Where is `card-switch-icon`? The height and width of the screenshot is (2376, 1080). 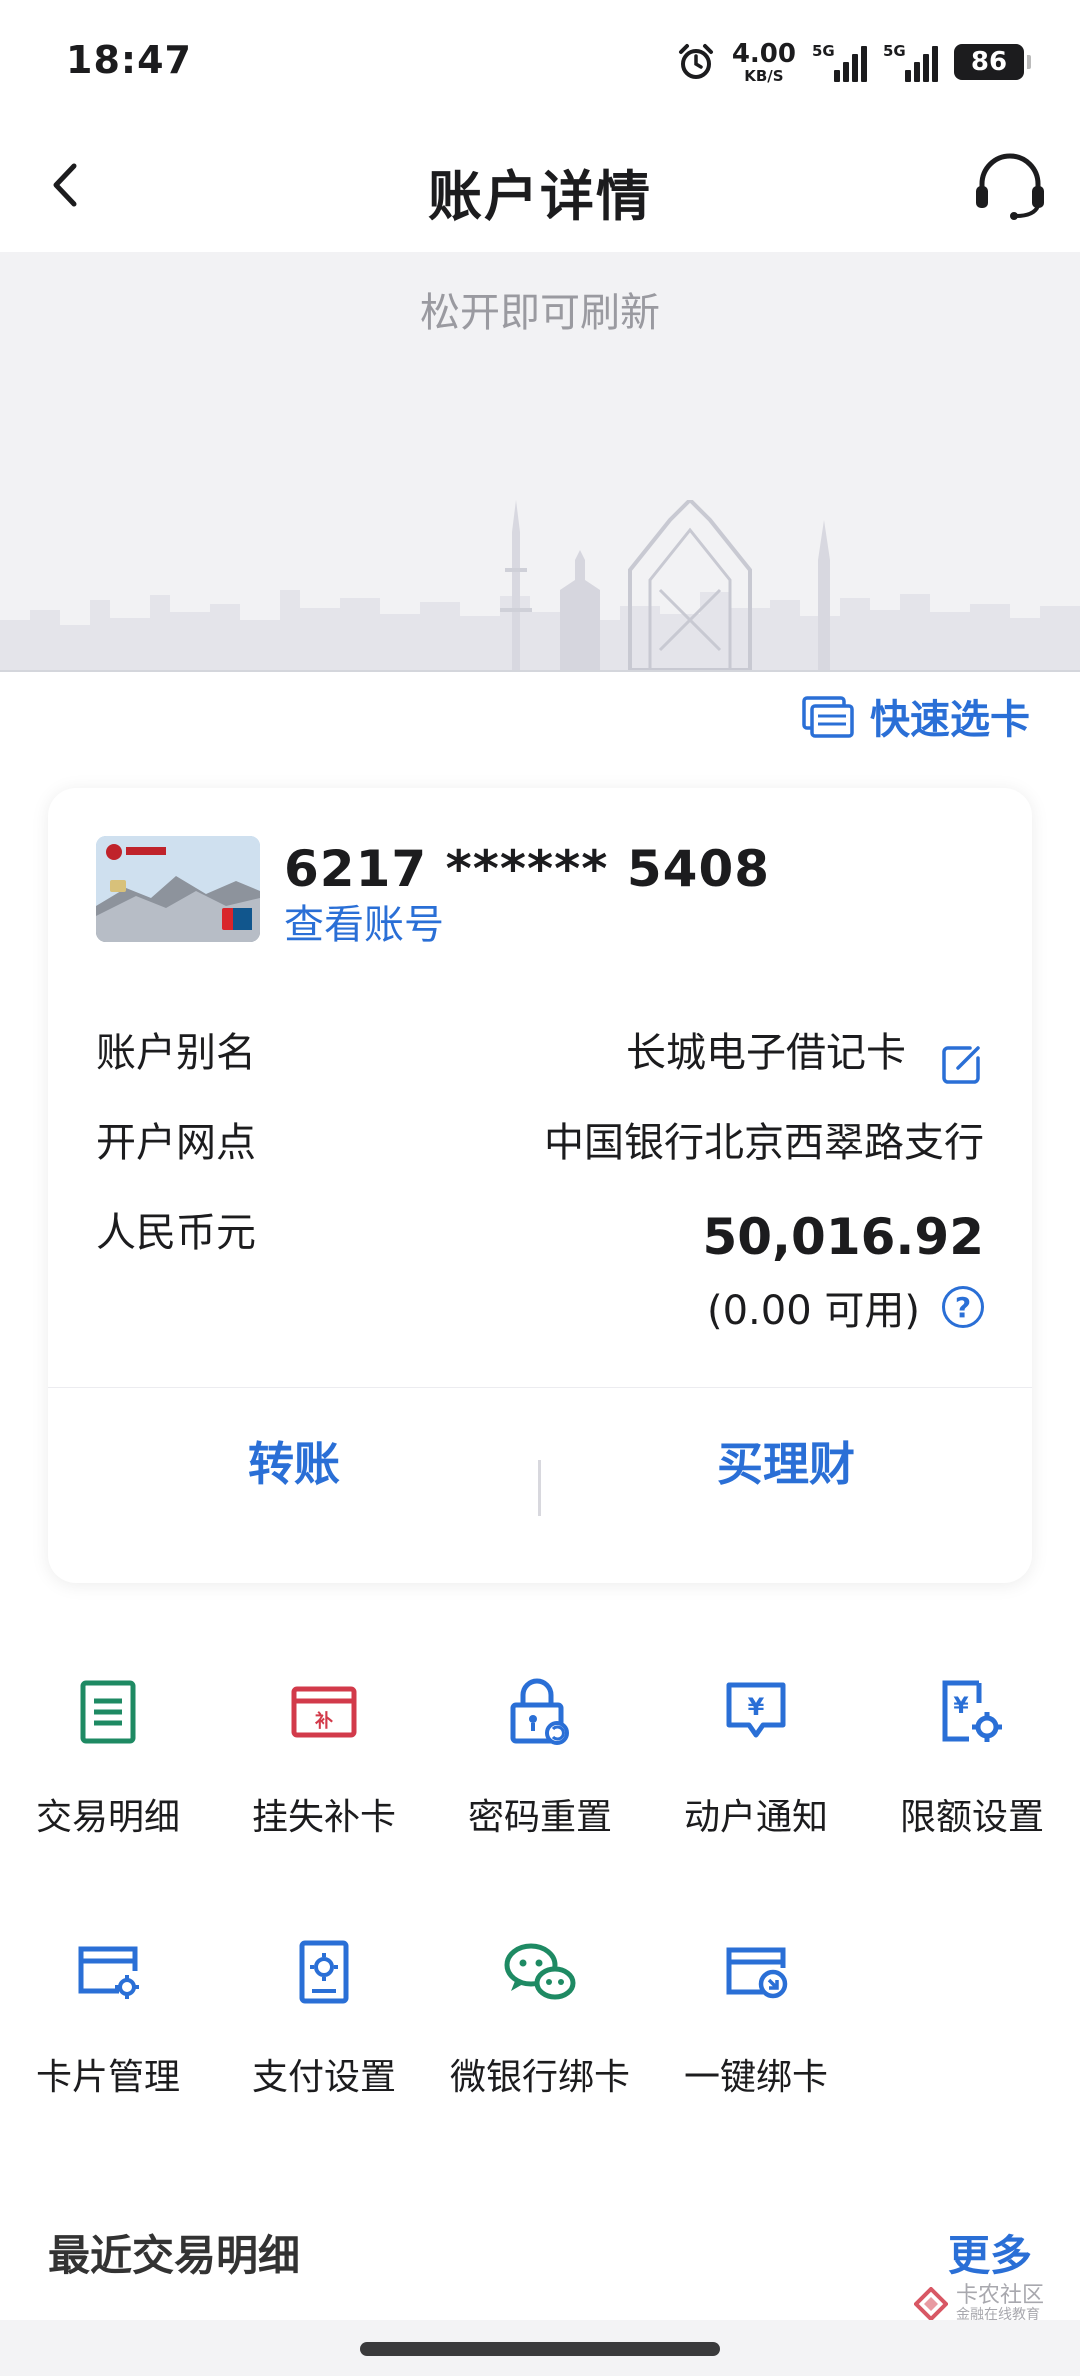 card-switch-icon is located at coordinates (828, 717).